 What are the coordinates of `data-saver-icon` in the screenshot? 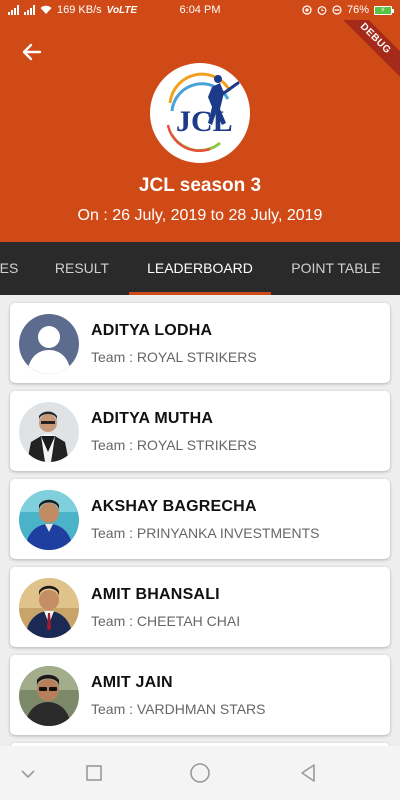 It's located at (307, 10).